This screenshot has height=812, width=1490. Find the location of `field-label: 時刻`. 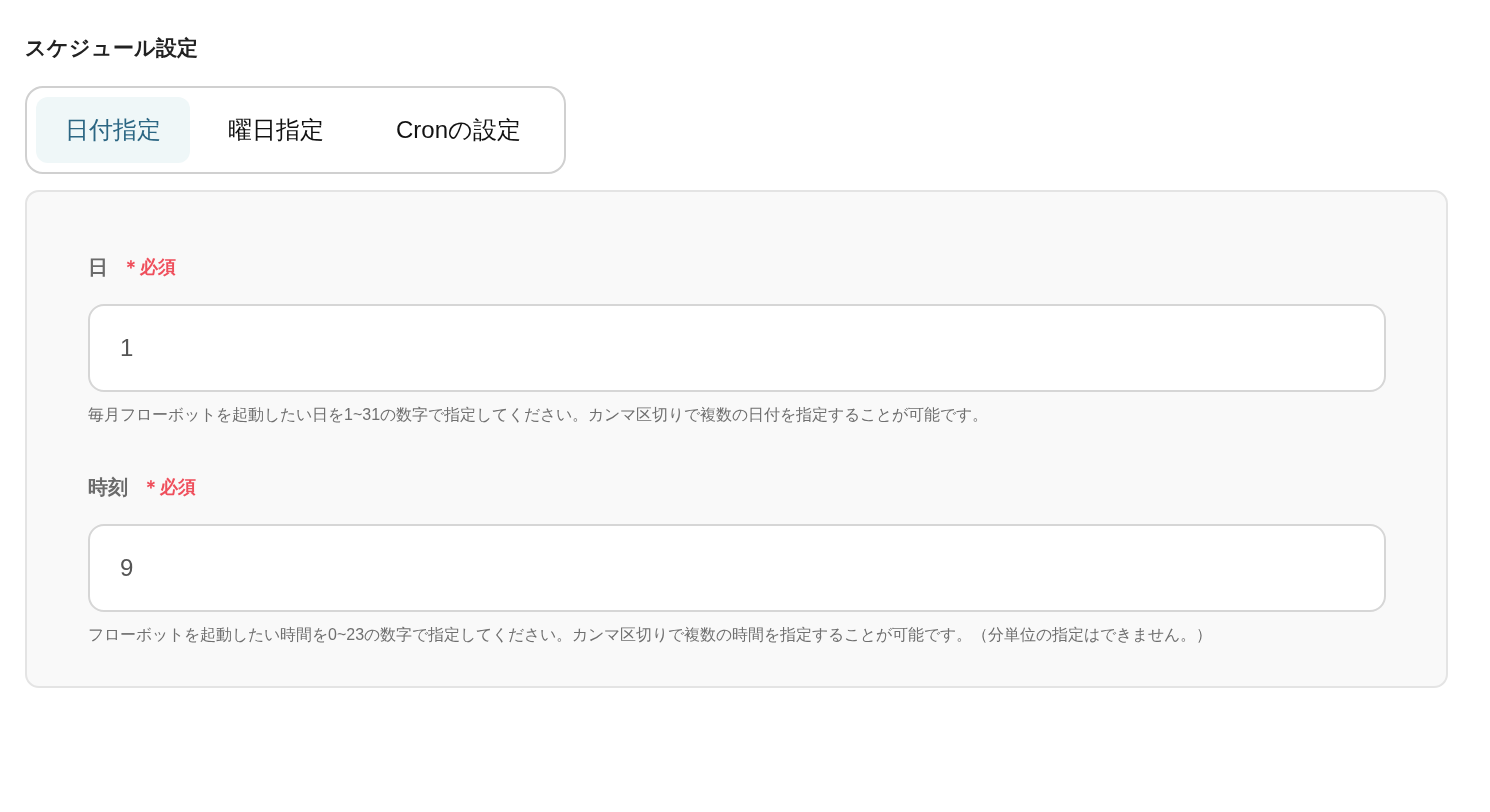

field-label: 時刻 is located at coordinates (108, 487).